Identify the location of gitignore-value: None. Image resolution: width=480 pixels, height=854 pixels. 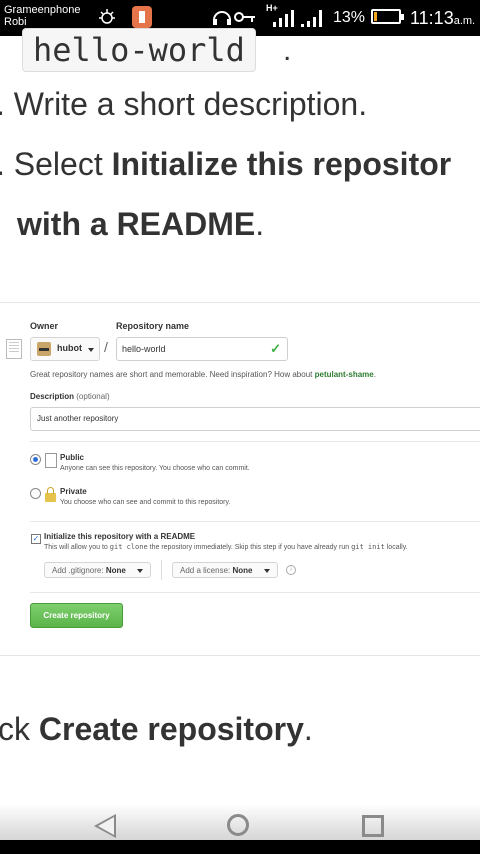
(115, 570).